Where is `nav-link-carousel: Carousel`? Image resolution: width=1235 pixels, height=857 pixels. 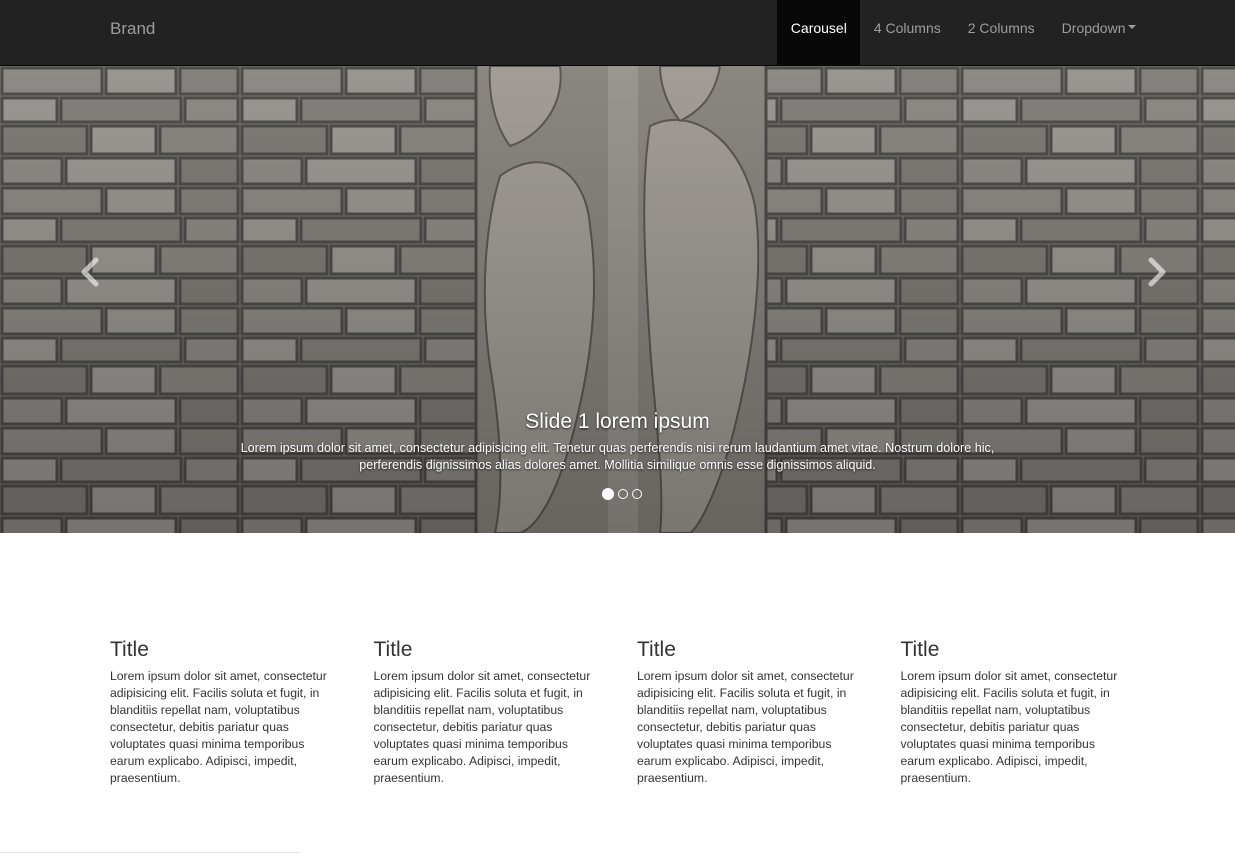 nav-link-carousel: Carousel is located at coordinates (819, 32).